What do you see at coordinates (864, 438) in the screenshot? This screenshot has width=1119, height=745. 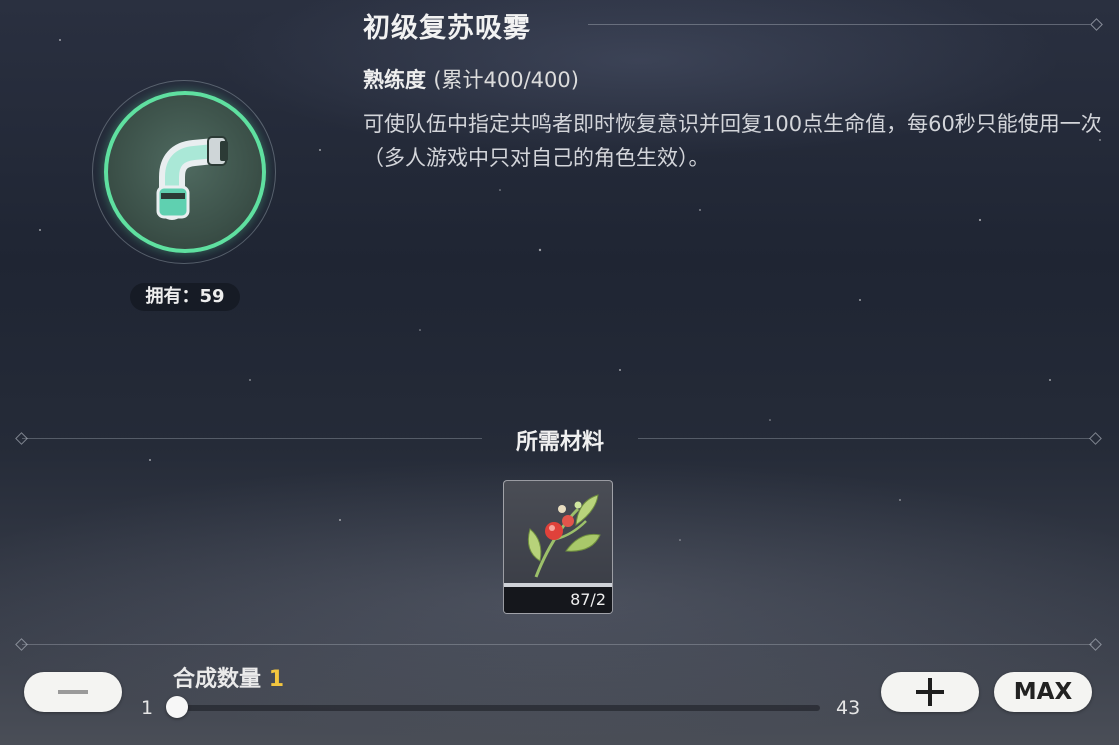 I see `materials-divider-right` at bounding box center [864, 438].